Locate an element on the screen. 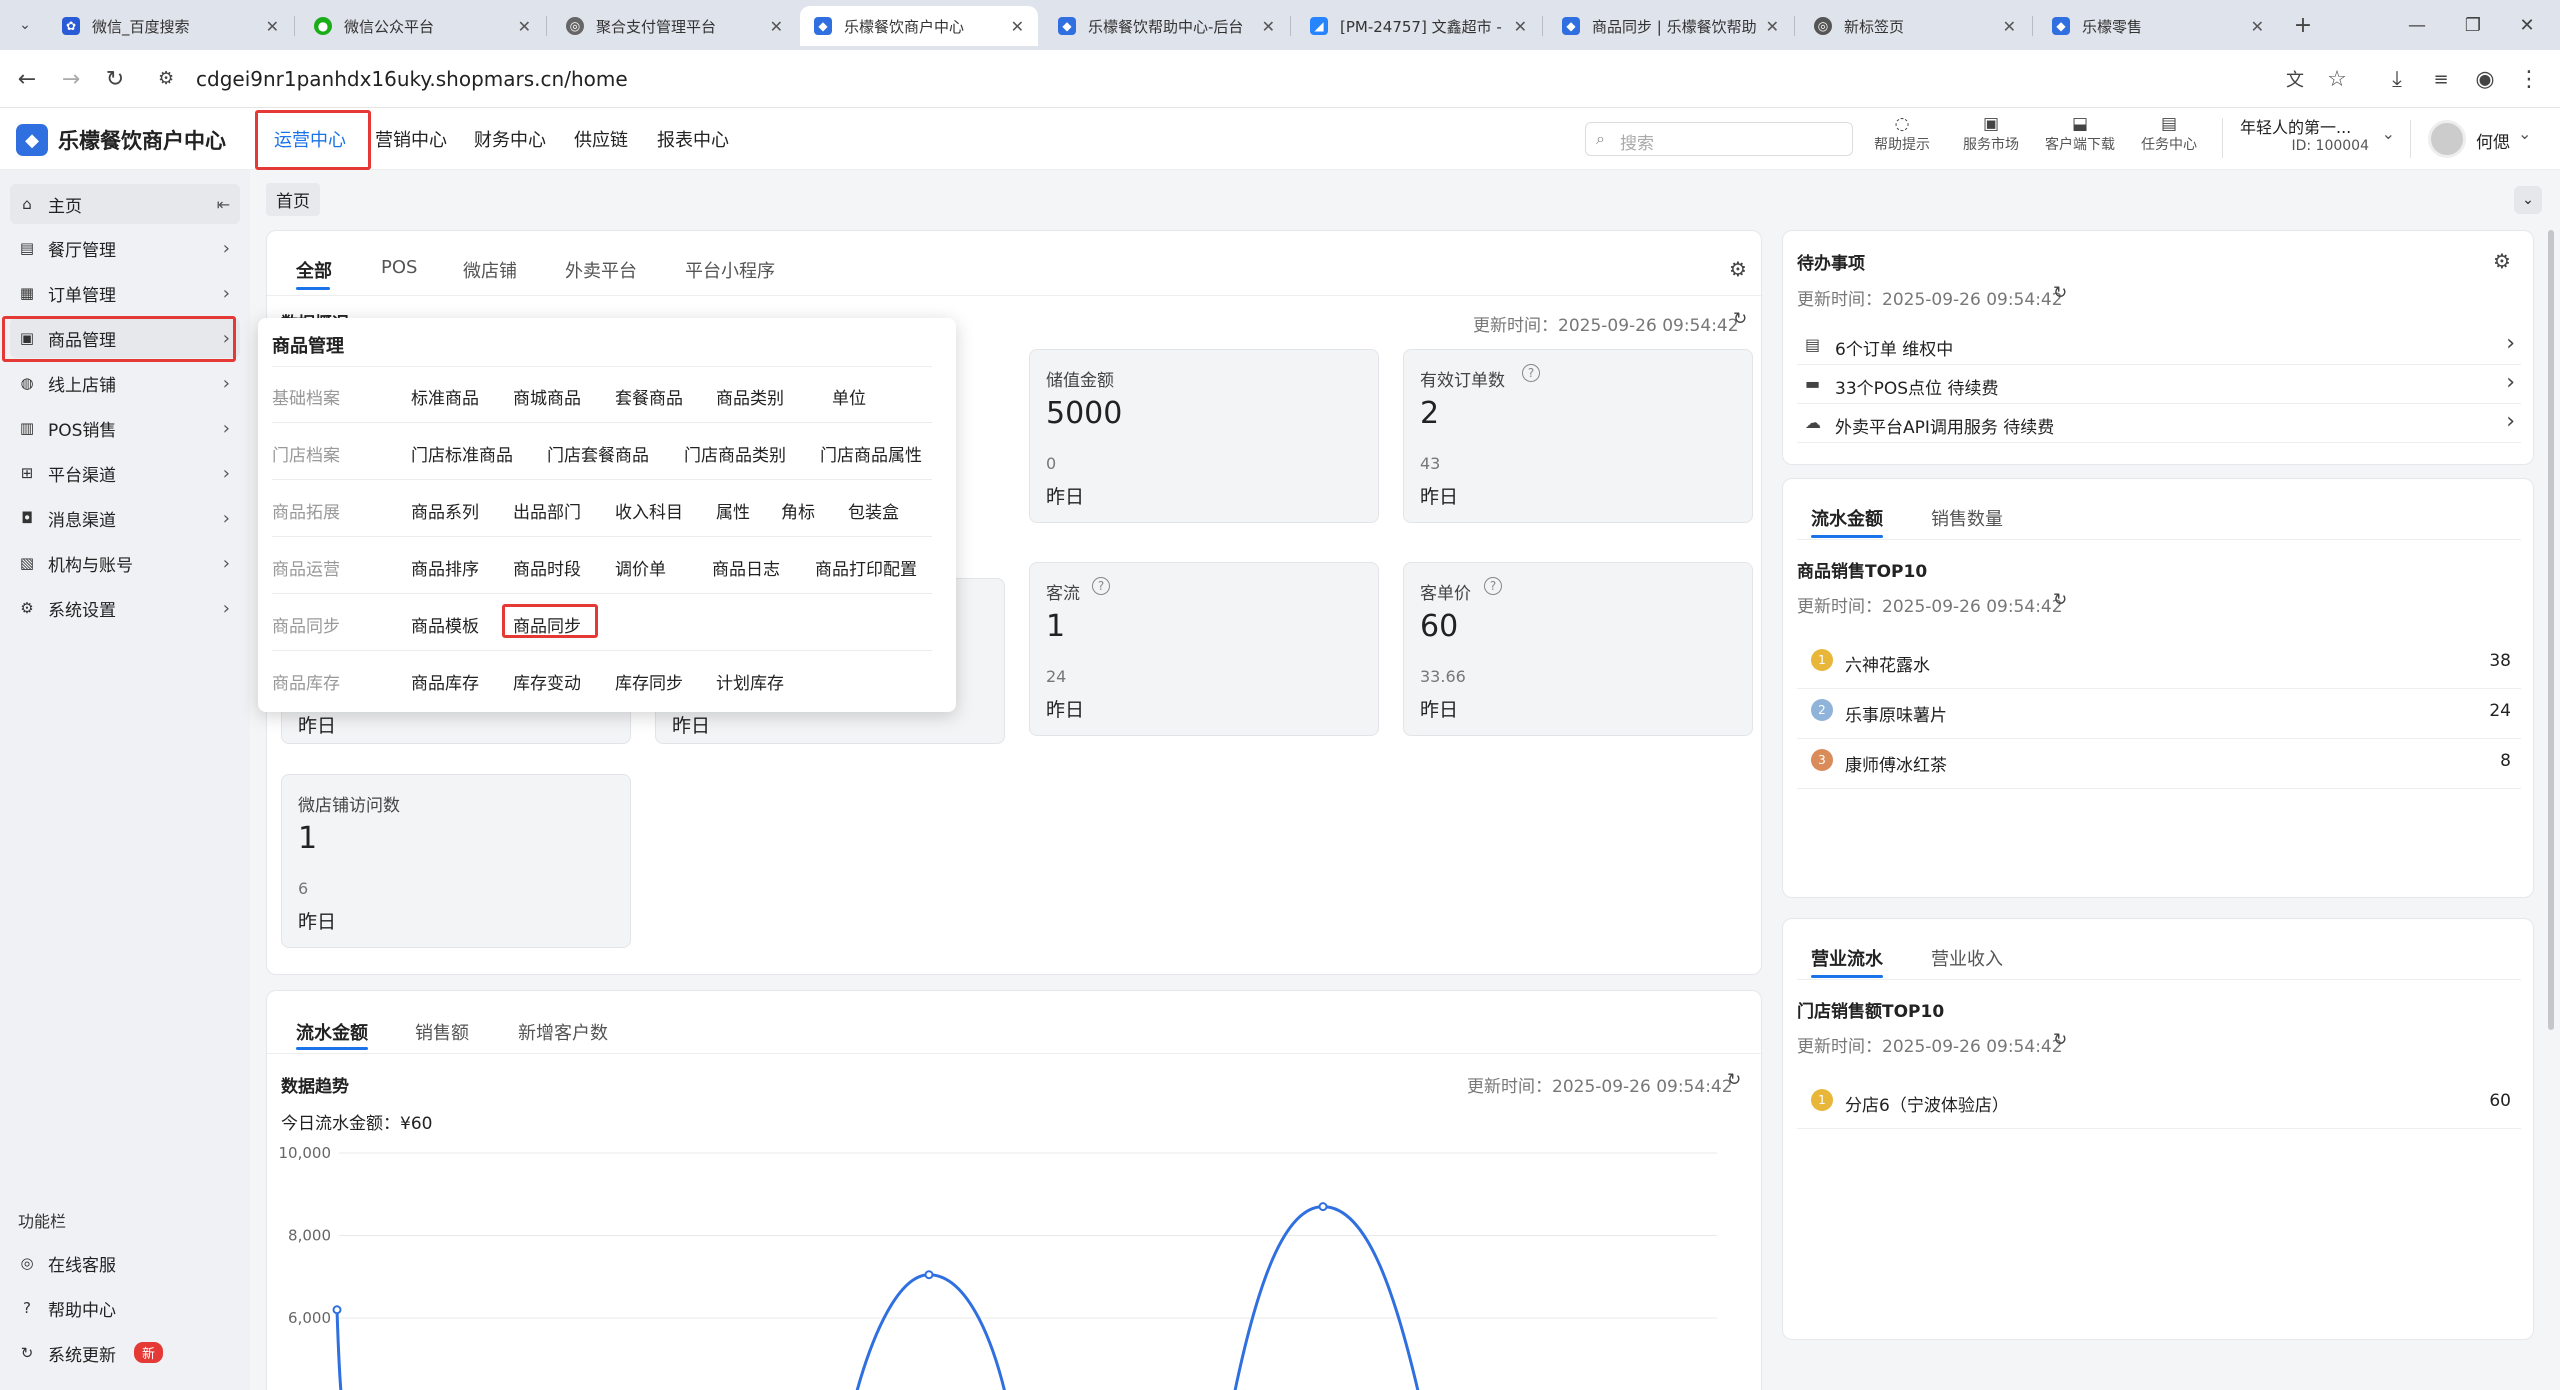 The image size is (2560, 1390). sidebar-item-channels: ⊞ 平台渠道 › is located at coordinates (125, 473).